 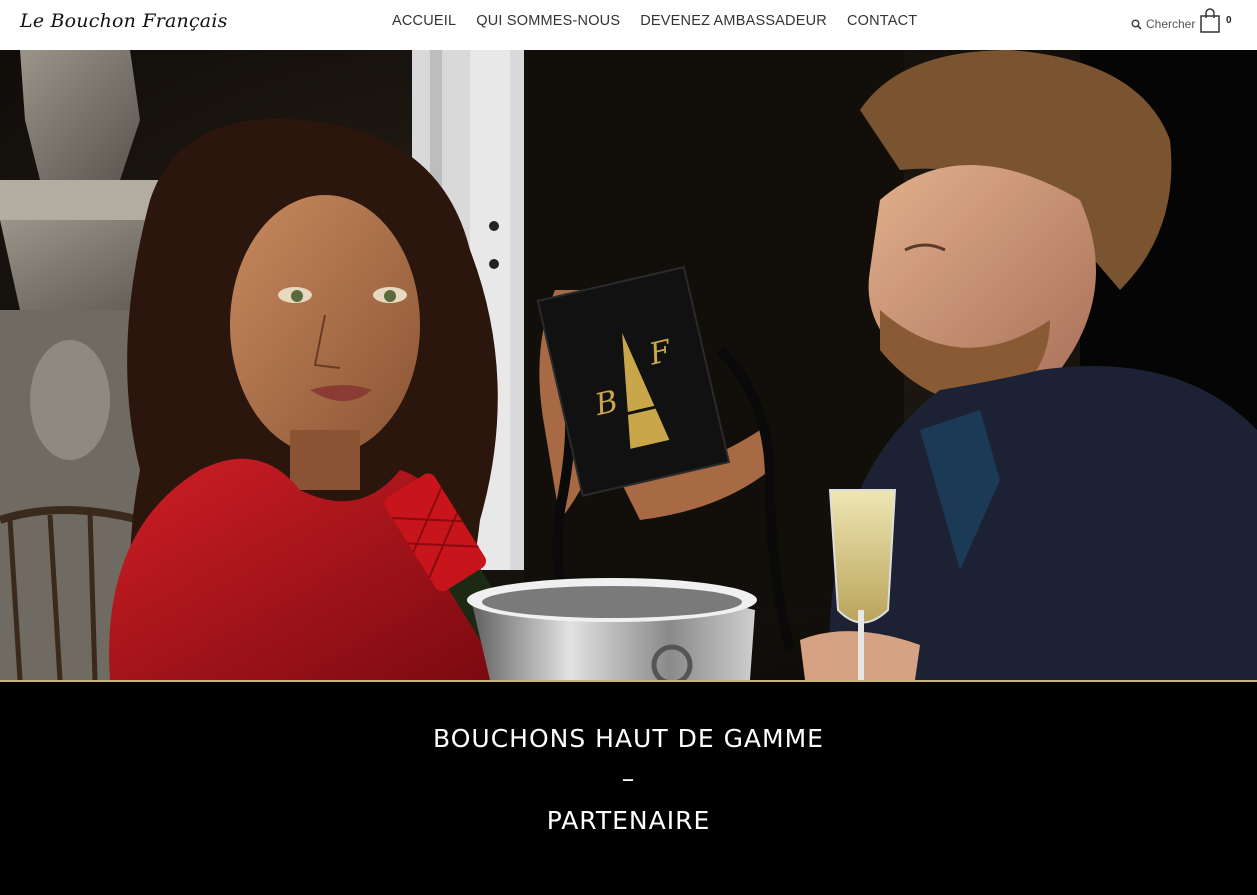 What do you see at coordinates (882, 21) in the screenshot?
I see `nav-item-contact: CONTACT` at bounding box center [882, 21].